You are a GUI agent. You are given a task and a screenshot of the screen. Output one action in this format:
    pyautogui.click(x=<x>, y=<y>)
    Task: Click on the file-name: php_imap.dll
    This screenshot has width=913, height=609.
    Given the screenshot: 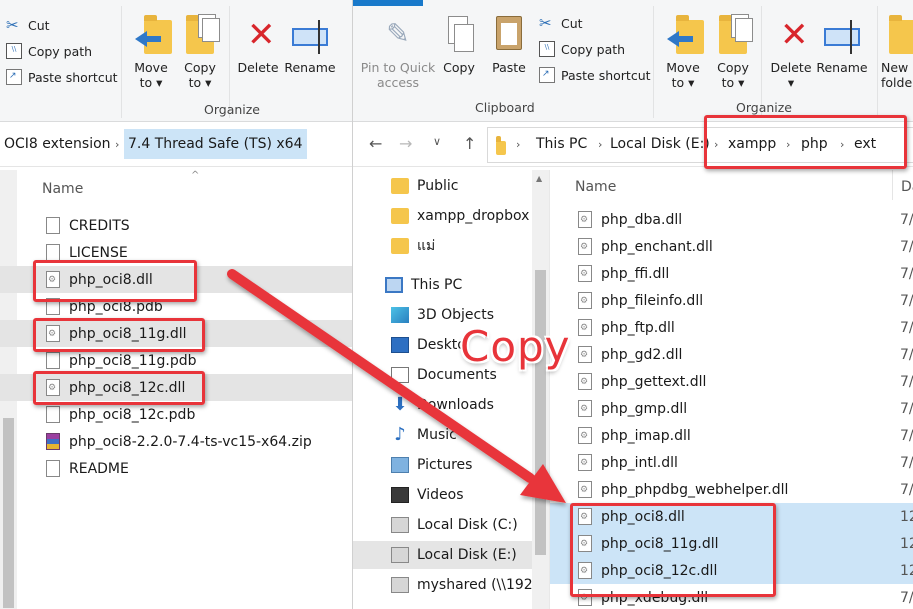 What is the action you would take?
    pyautogui.click(x=646, y=435)
    